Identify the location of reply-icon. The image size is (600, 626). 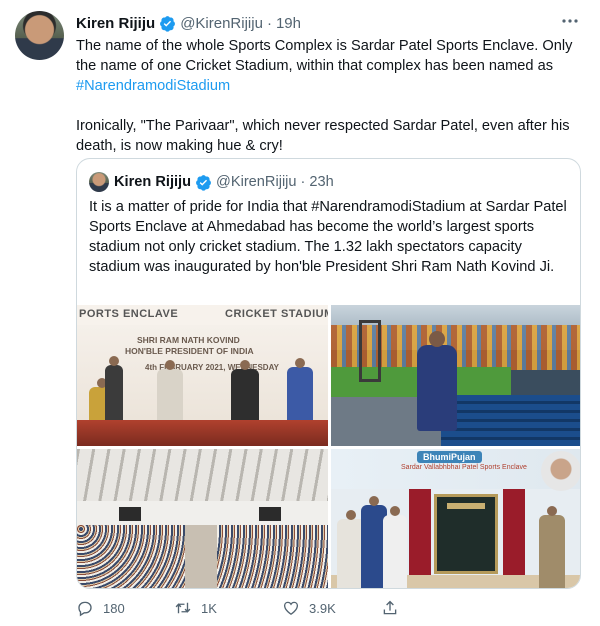
(85, 609).